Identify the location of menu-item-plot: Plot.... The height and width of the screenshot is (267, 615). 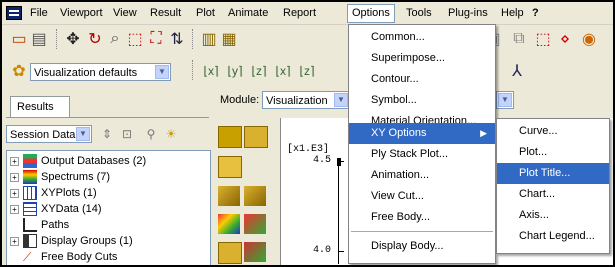
(553, 152).